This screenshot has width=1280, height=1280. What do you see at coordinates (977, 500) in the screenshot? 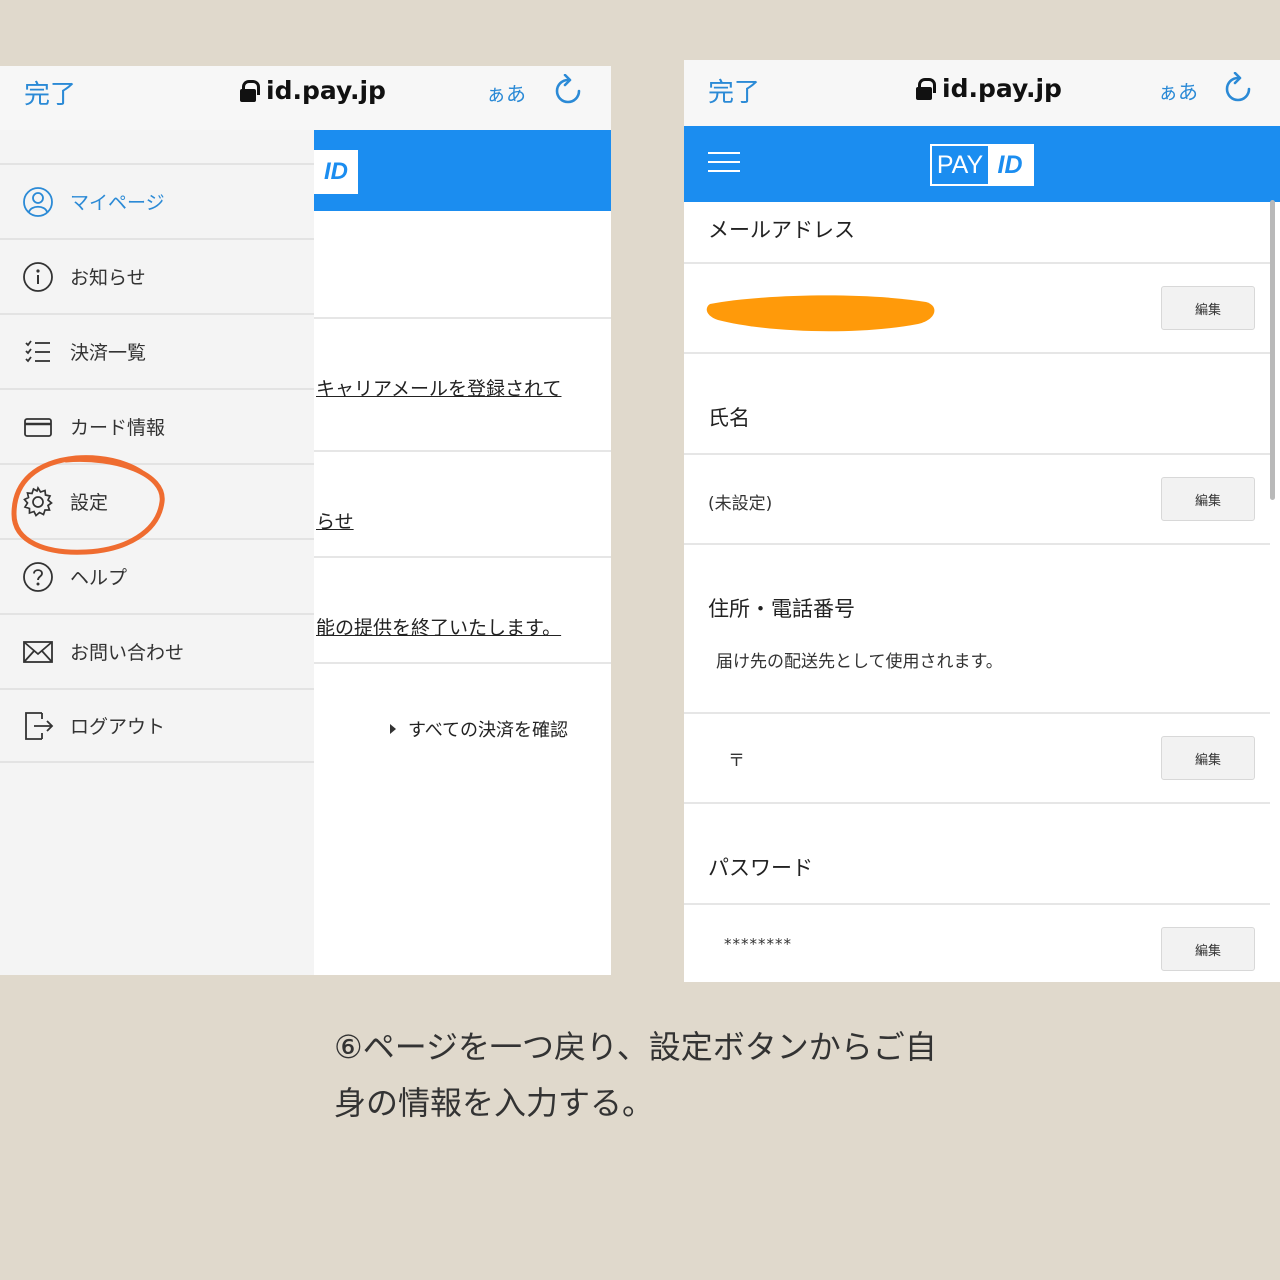
I see `name-row: (未設定) 編集` at bounding box center [977, 500].